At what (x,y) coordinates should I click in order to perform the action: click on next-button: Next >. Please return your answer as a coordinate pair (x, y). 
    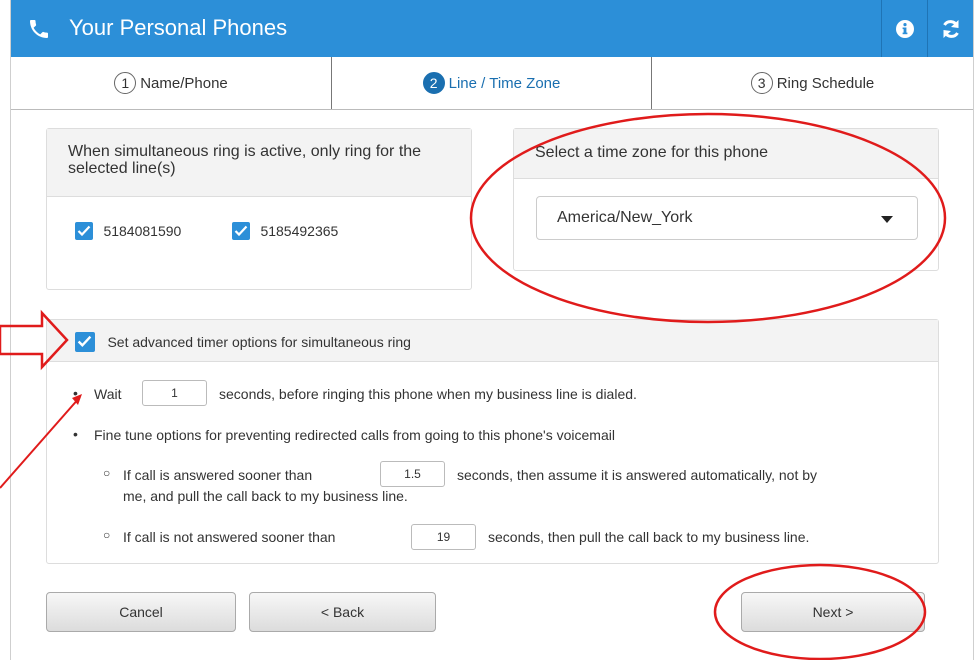
    Looking at the image, I should click on (833, 612).